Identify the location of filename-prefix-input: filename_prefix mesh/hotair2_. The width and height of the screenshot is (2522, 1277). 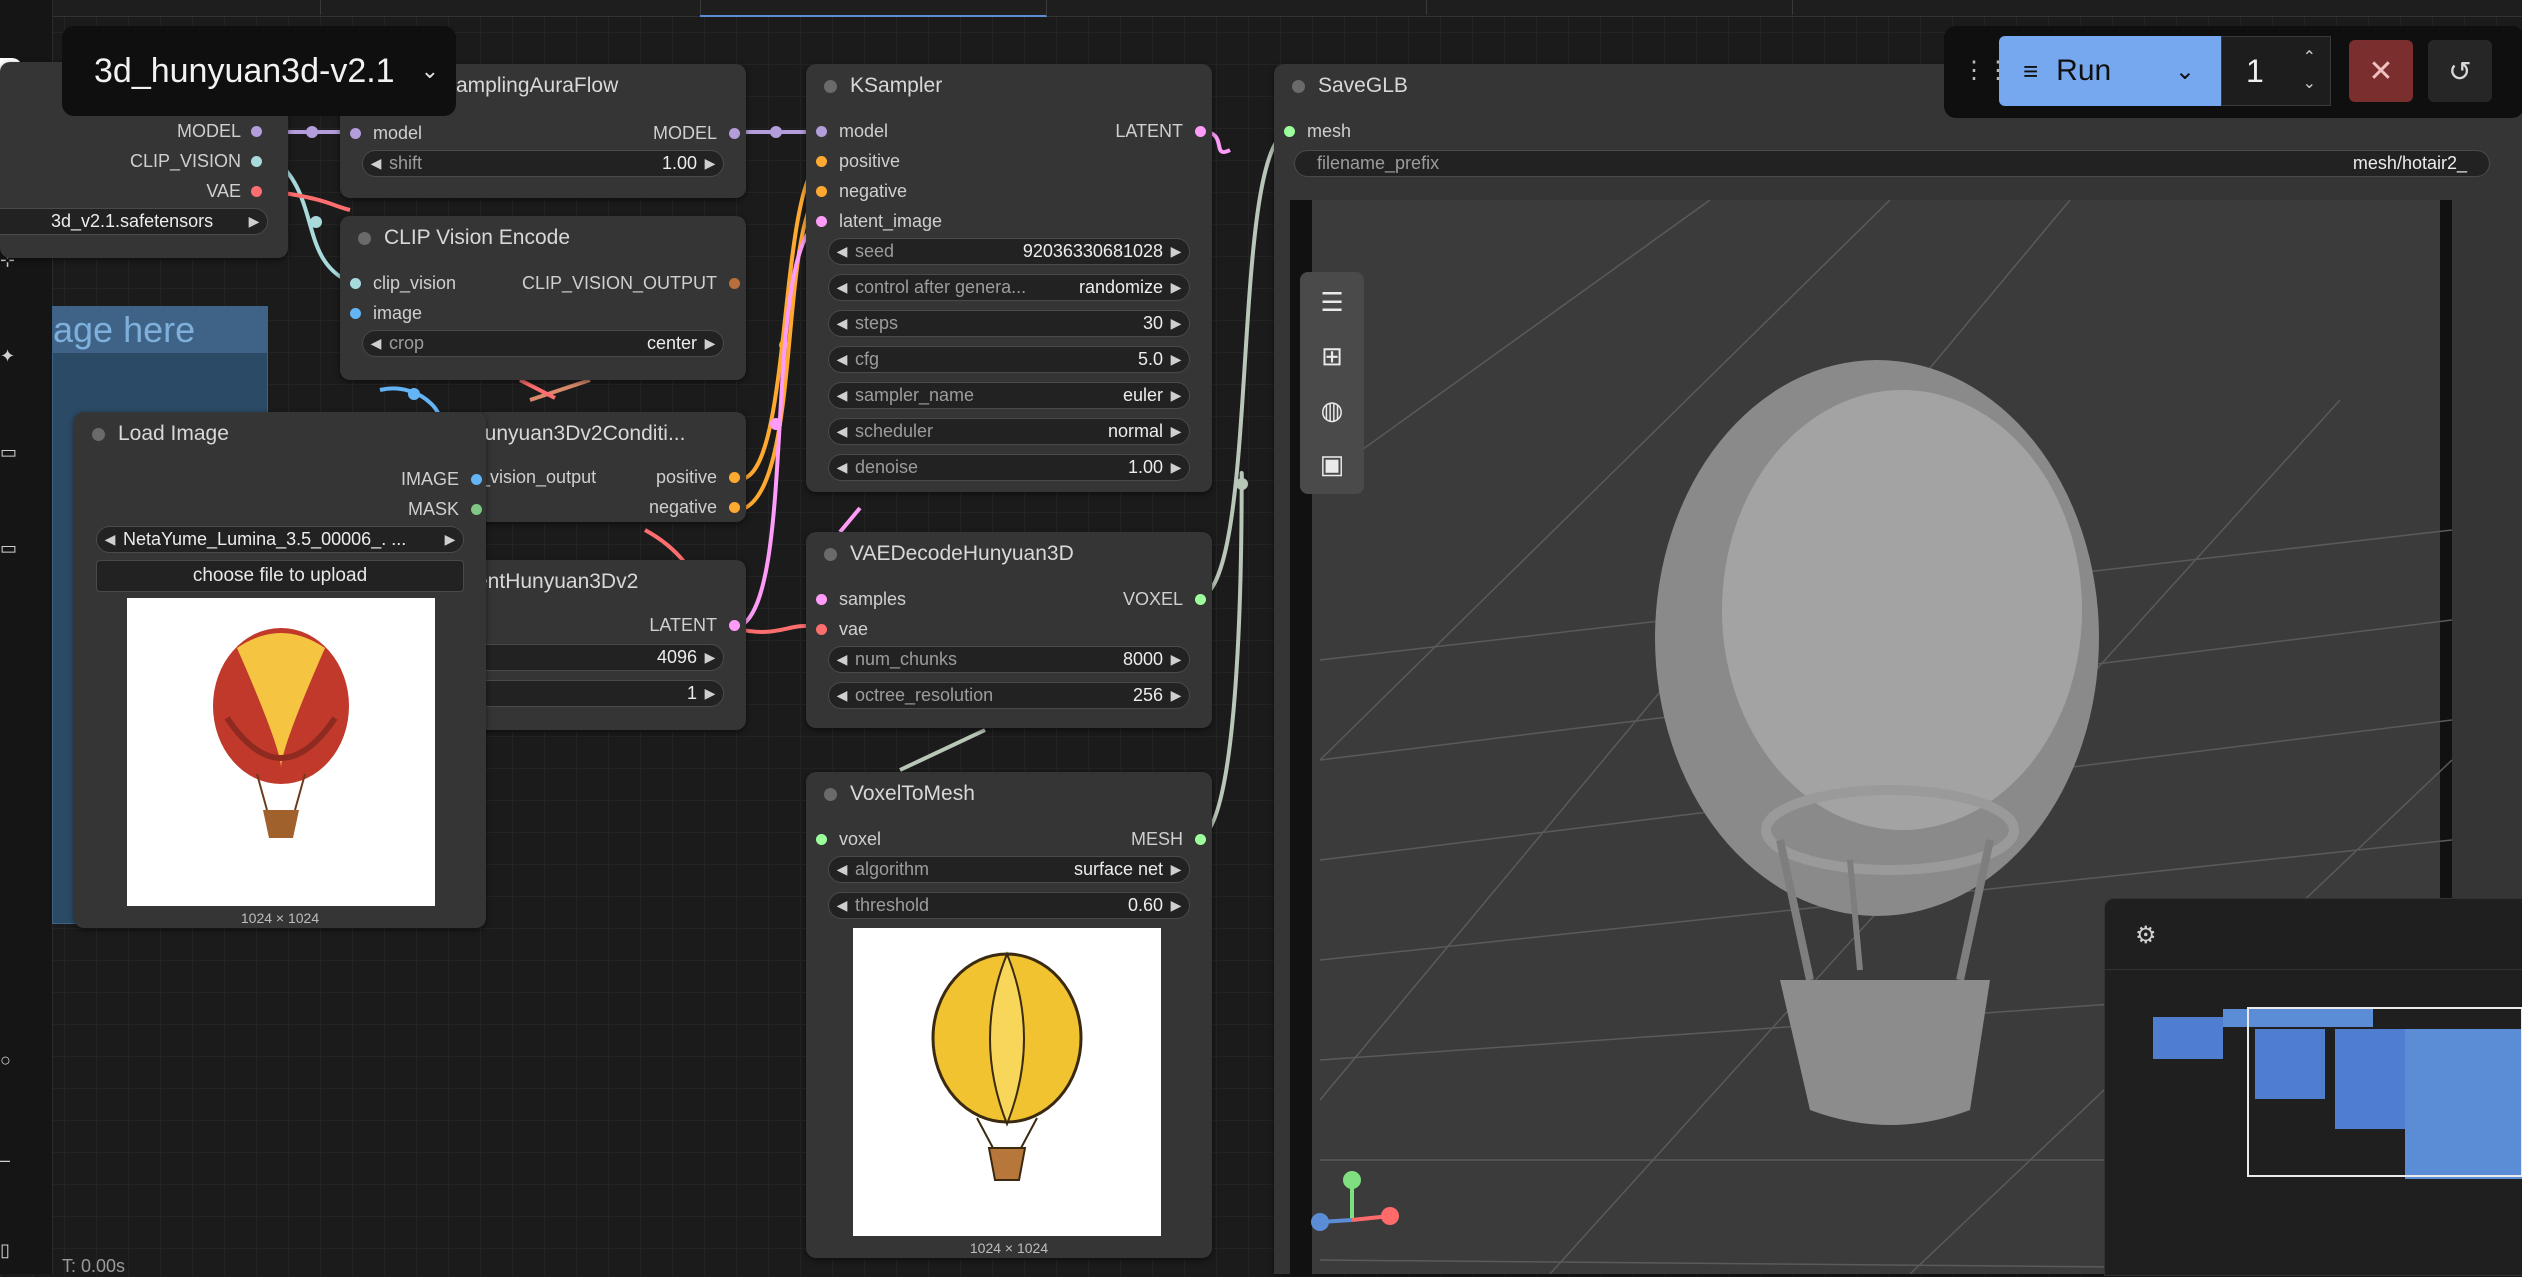
(1892, 163).